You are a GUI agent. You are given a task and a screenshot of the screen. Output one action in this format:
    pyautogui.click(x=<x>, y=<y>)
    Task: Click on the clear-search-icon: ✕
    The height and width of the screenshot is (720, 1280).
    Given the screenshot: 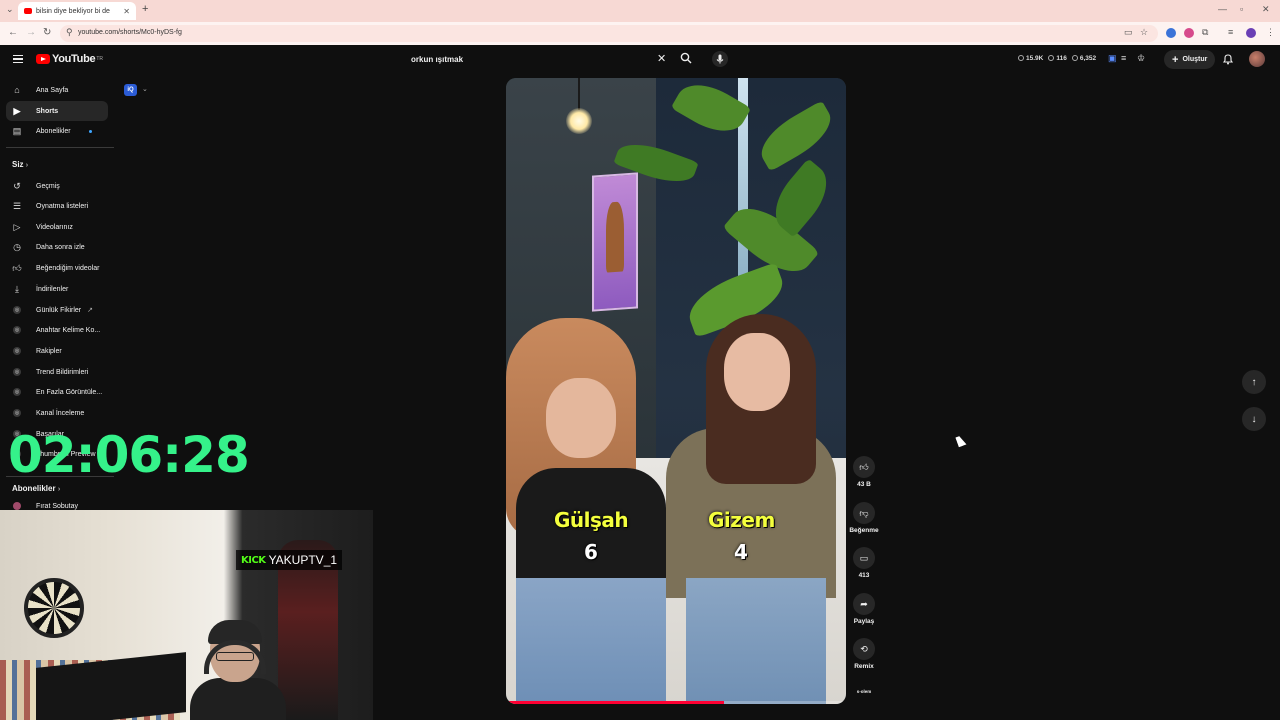 What is the action you would take?
    pyautogui.click(x=661, y=58)
    